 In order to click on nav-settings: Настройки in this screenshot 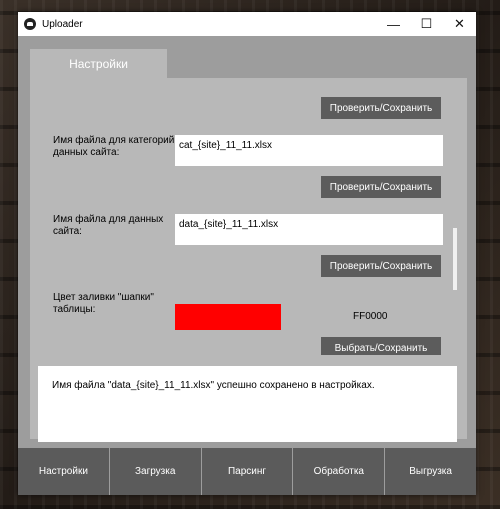, I will do `click(64, 471)`.